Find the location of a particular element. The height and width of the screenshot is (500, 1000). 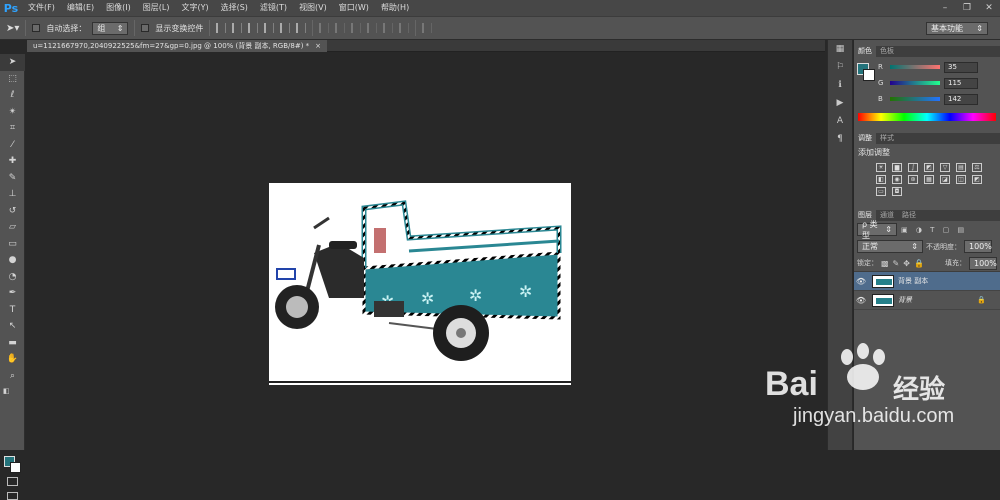

layer-row: 👁 背景 🔒 is located at coordinates (927, 300).